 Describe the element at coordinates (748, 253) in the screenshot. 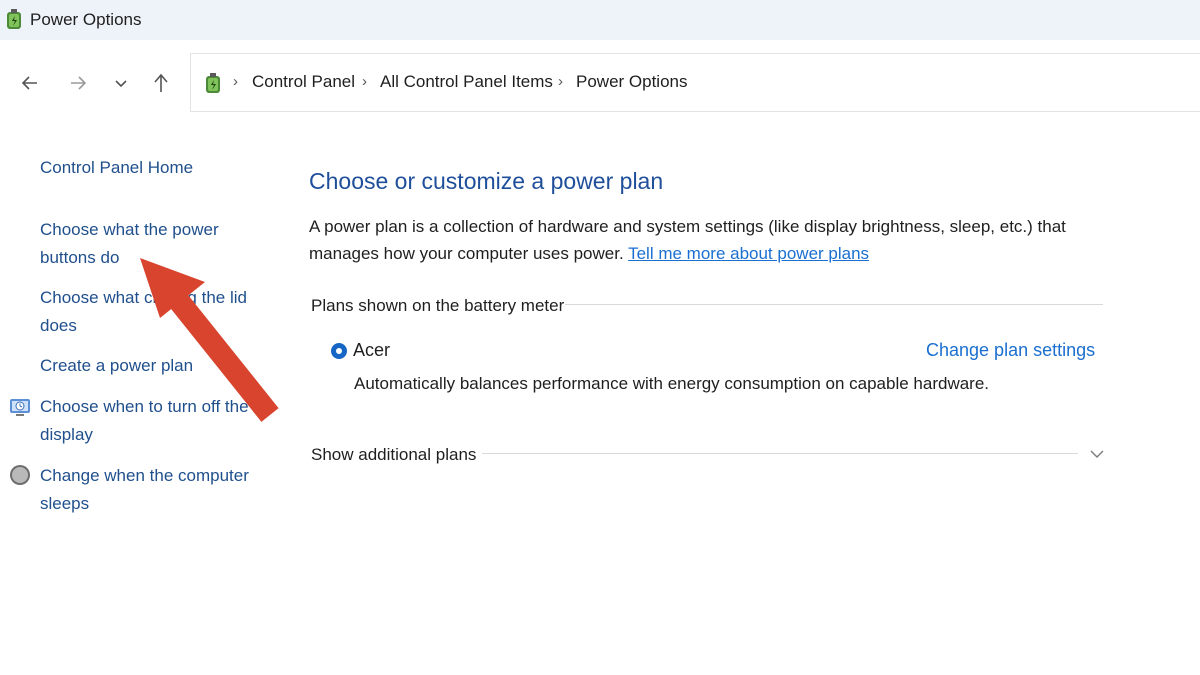

I see `learn-more-link: Tell me more about power plans` at that location.